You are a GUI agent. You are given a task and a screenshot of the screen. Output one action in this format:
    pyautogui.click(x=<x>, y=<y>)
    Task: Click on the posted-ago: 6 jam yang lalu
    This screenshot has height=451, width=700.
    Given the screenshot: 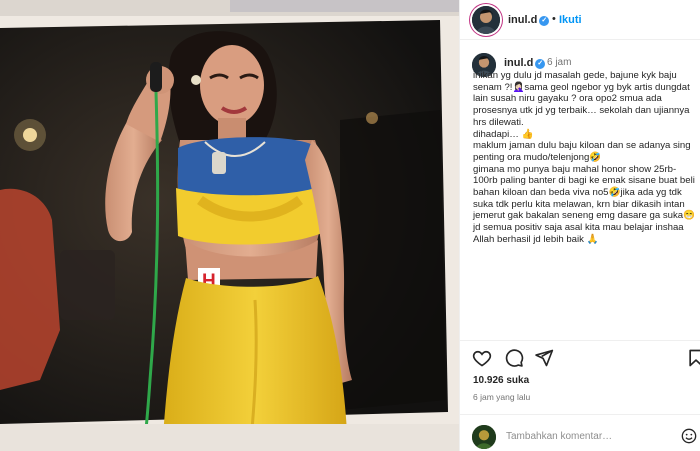 What is the action you would take?
    pyautogui.click(x=501, y=397)
    